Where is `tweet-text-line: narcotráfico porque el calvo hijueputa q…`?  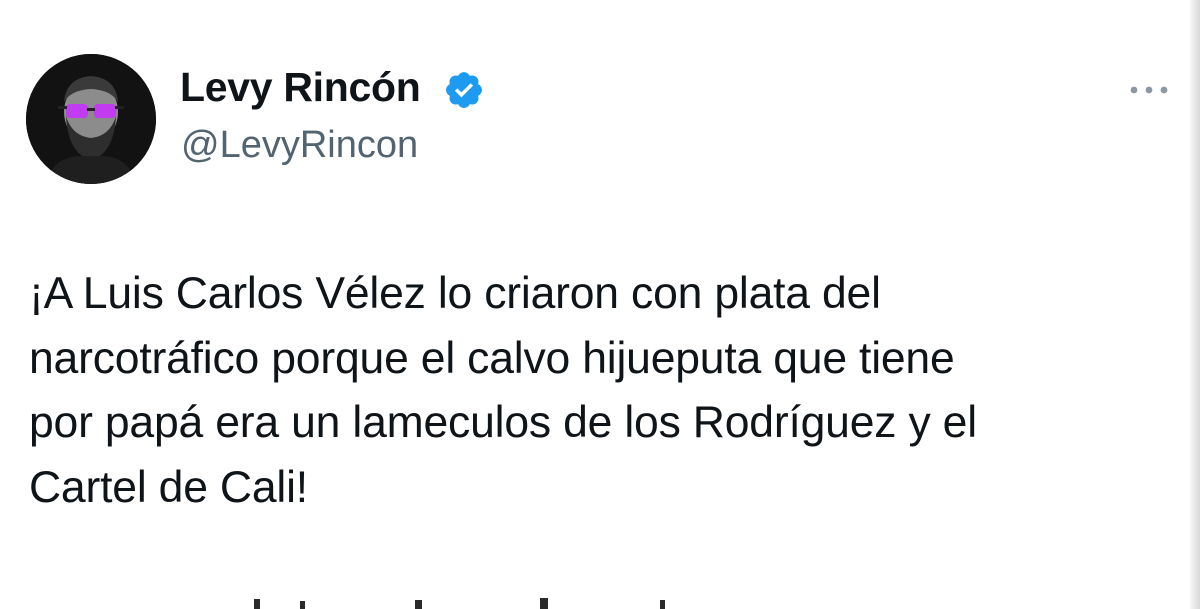
tweet-text-line: narcotráfico porque el calvo hijueputa q… is located at coordinates (492, 358).